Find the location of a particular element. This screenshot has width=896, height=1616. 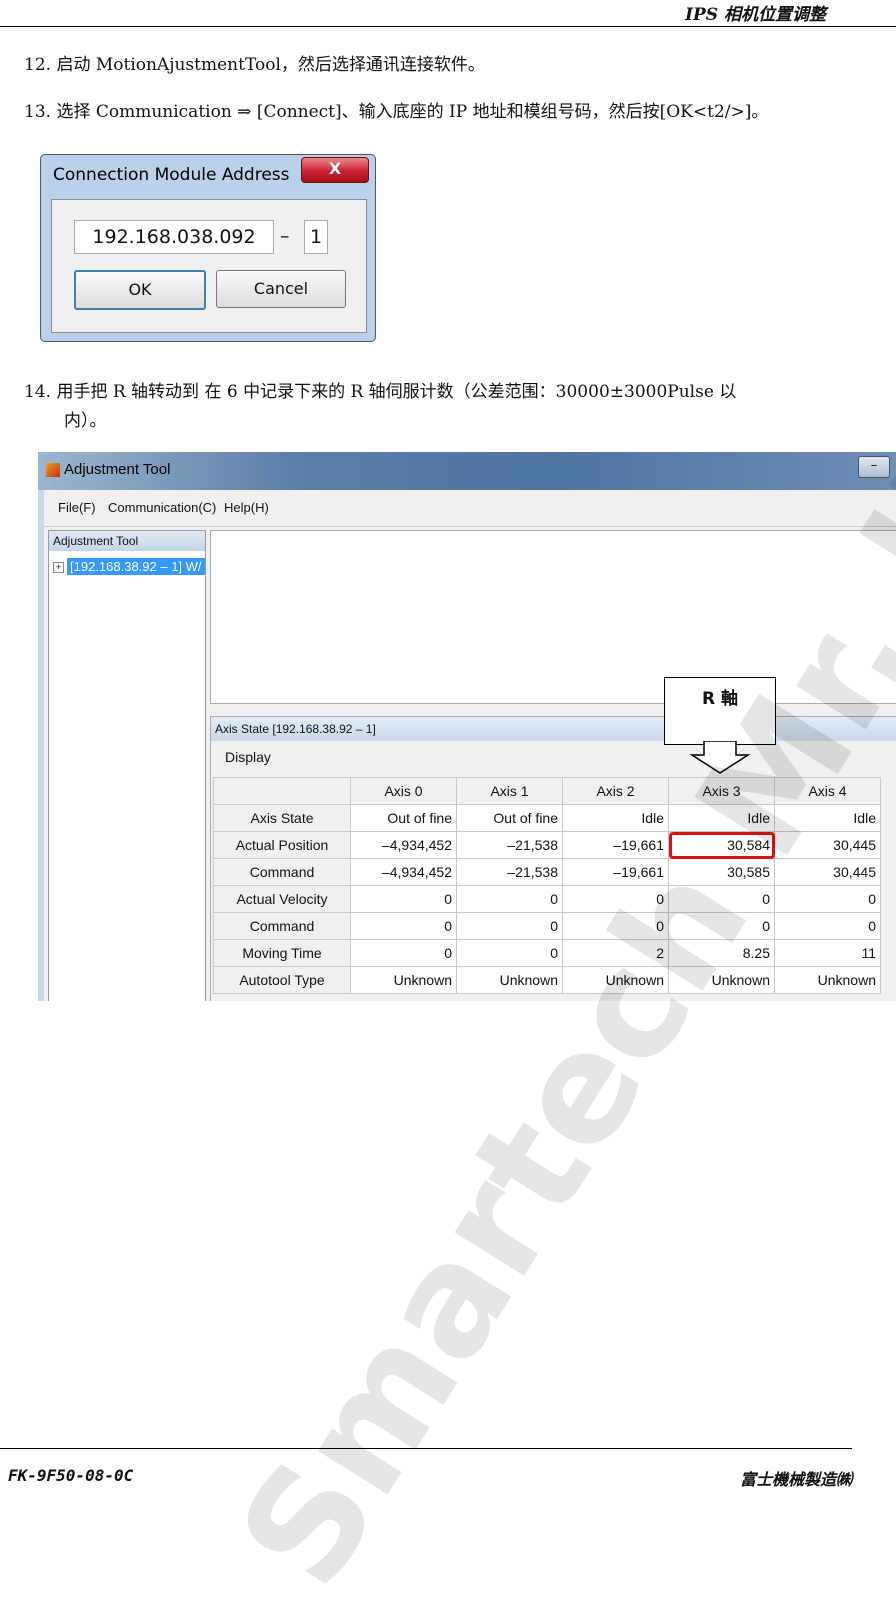

table-cell: 11 is located at coordinates (827, 953).